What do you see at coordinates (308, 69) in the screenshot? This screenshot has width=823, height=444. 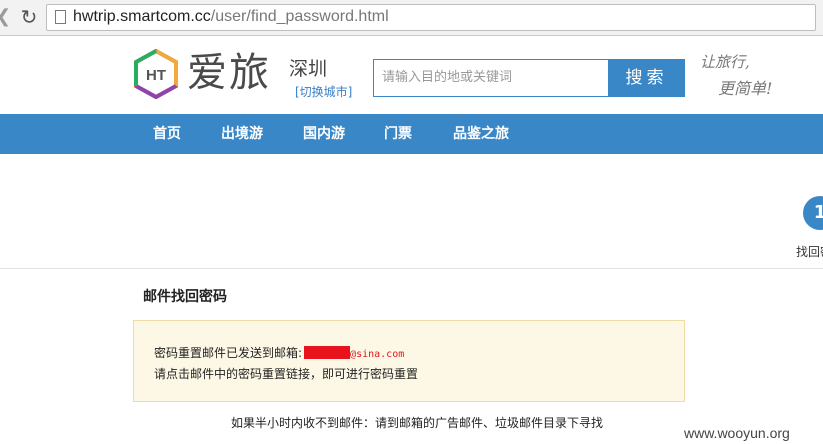 I see `current-city: 深圳` at bounding box center [308, 69].